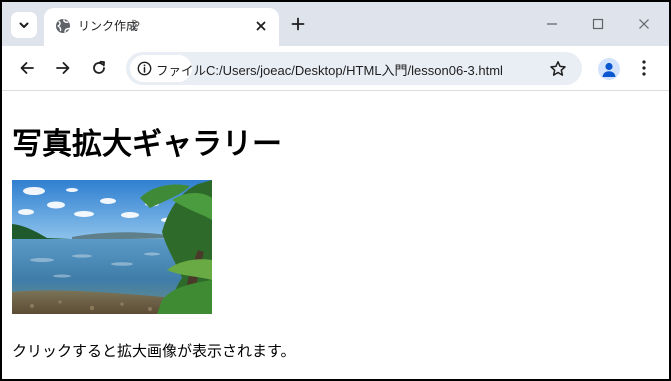  I want to click on person-icon, so click(609, 69).